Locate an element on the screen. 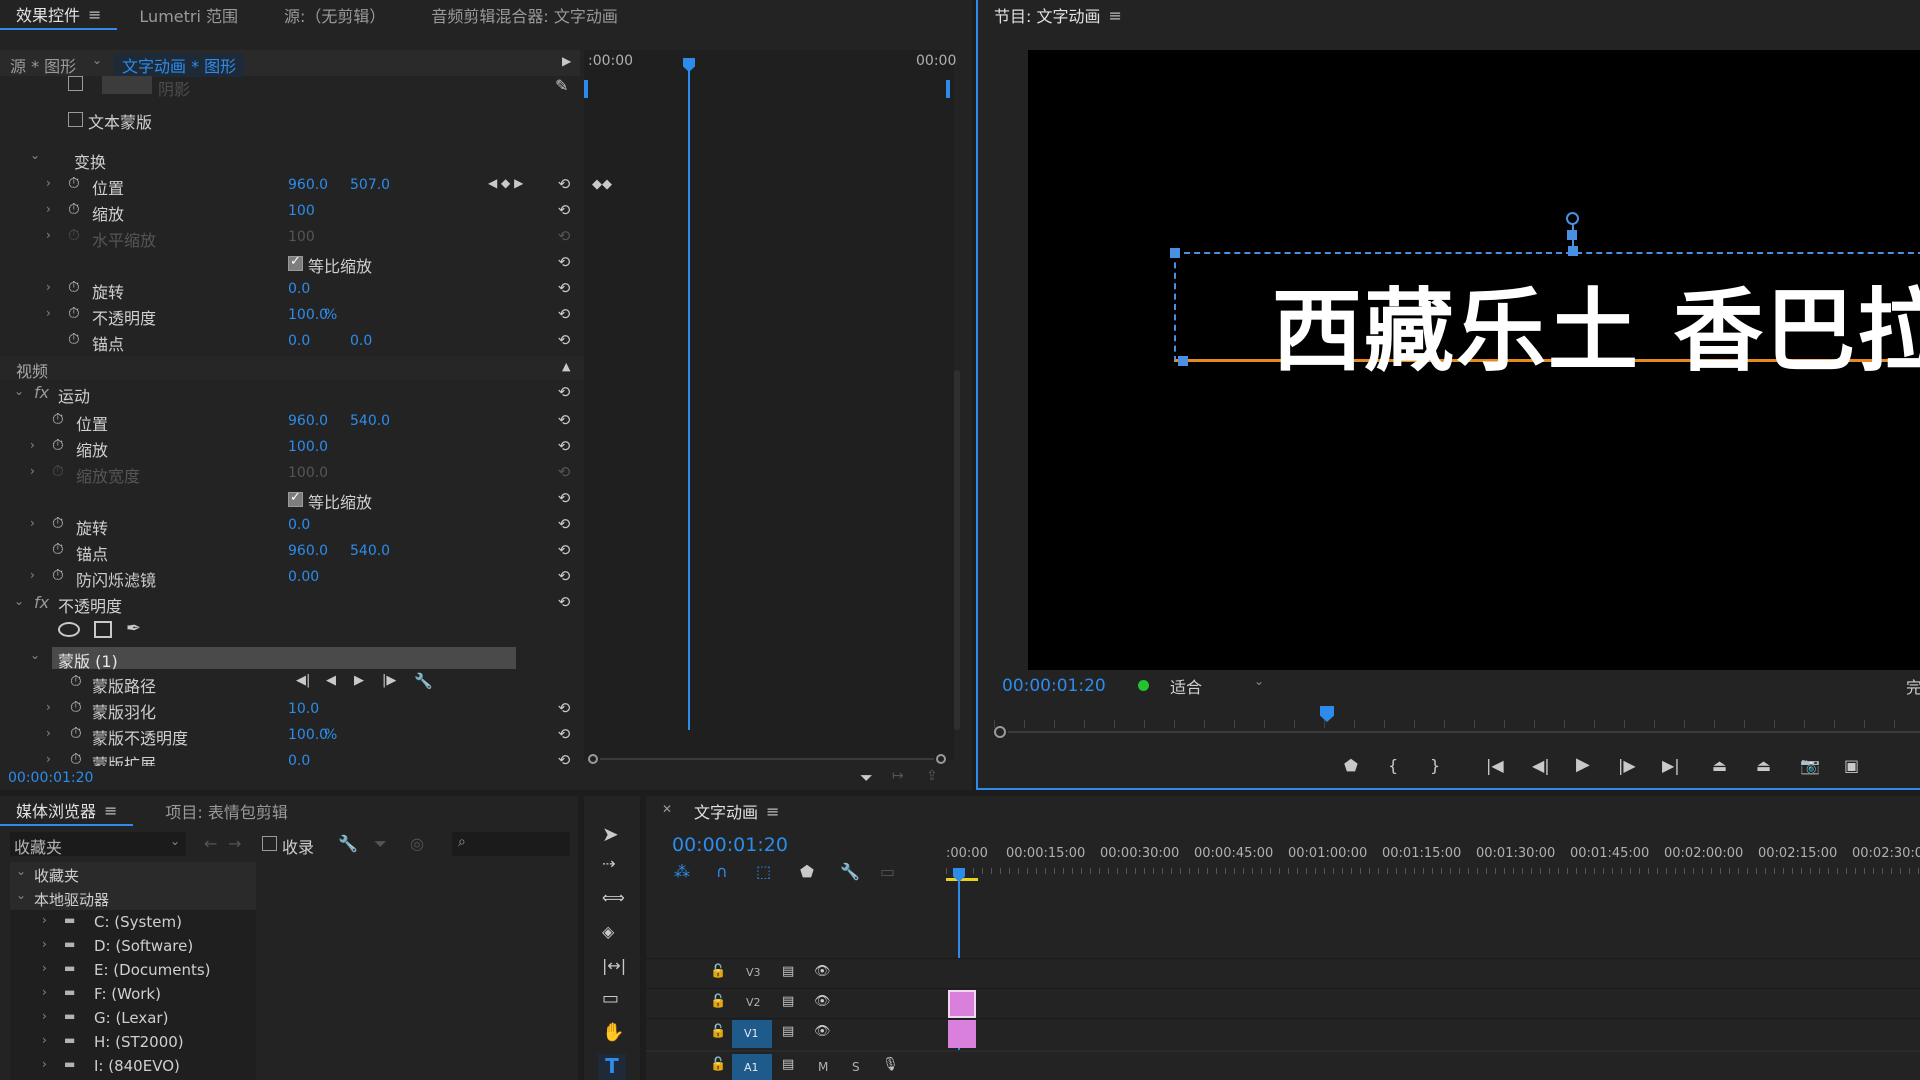 This screenshot has height=1080, width=1920. expand-chevron-icon: ⌄ is located at coordinates (19, 391).